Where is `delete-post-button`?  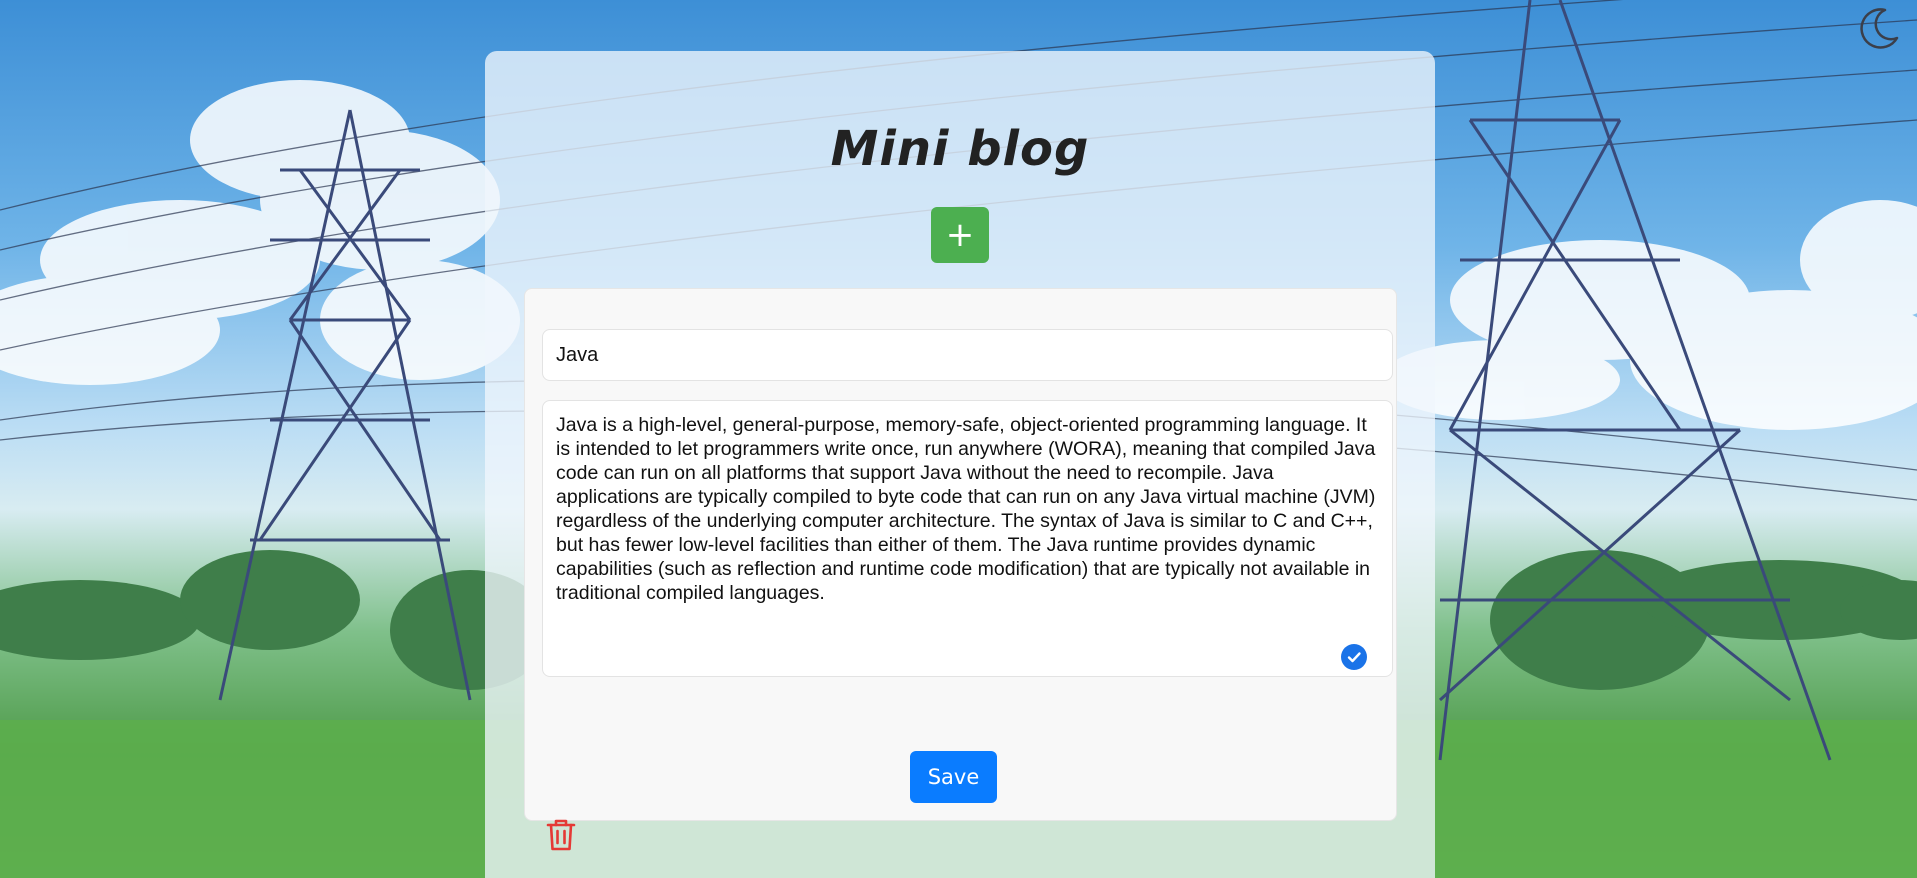
delete-post-button is located at coordinates (561, 835).